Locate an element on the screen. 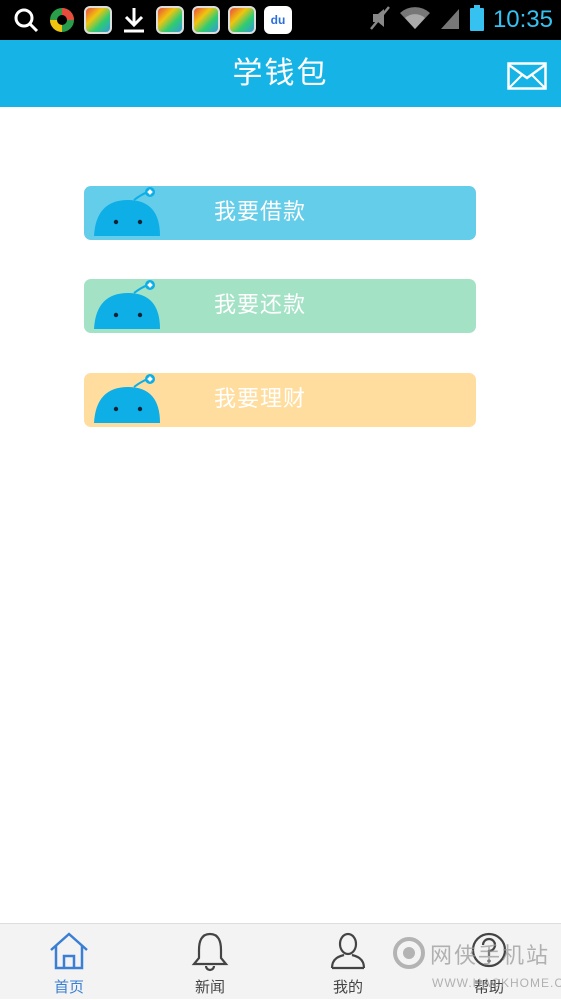 The width and height of the screenshot is (561, 1000). tab-help: 帮助 is located at coordinates (489, 962).